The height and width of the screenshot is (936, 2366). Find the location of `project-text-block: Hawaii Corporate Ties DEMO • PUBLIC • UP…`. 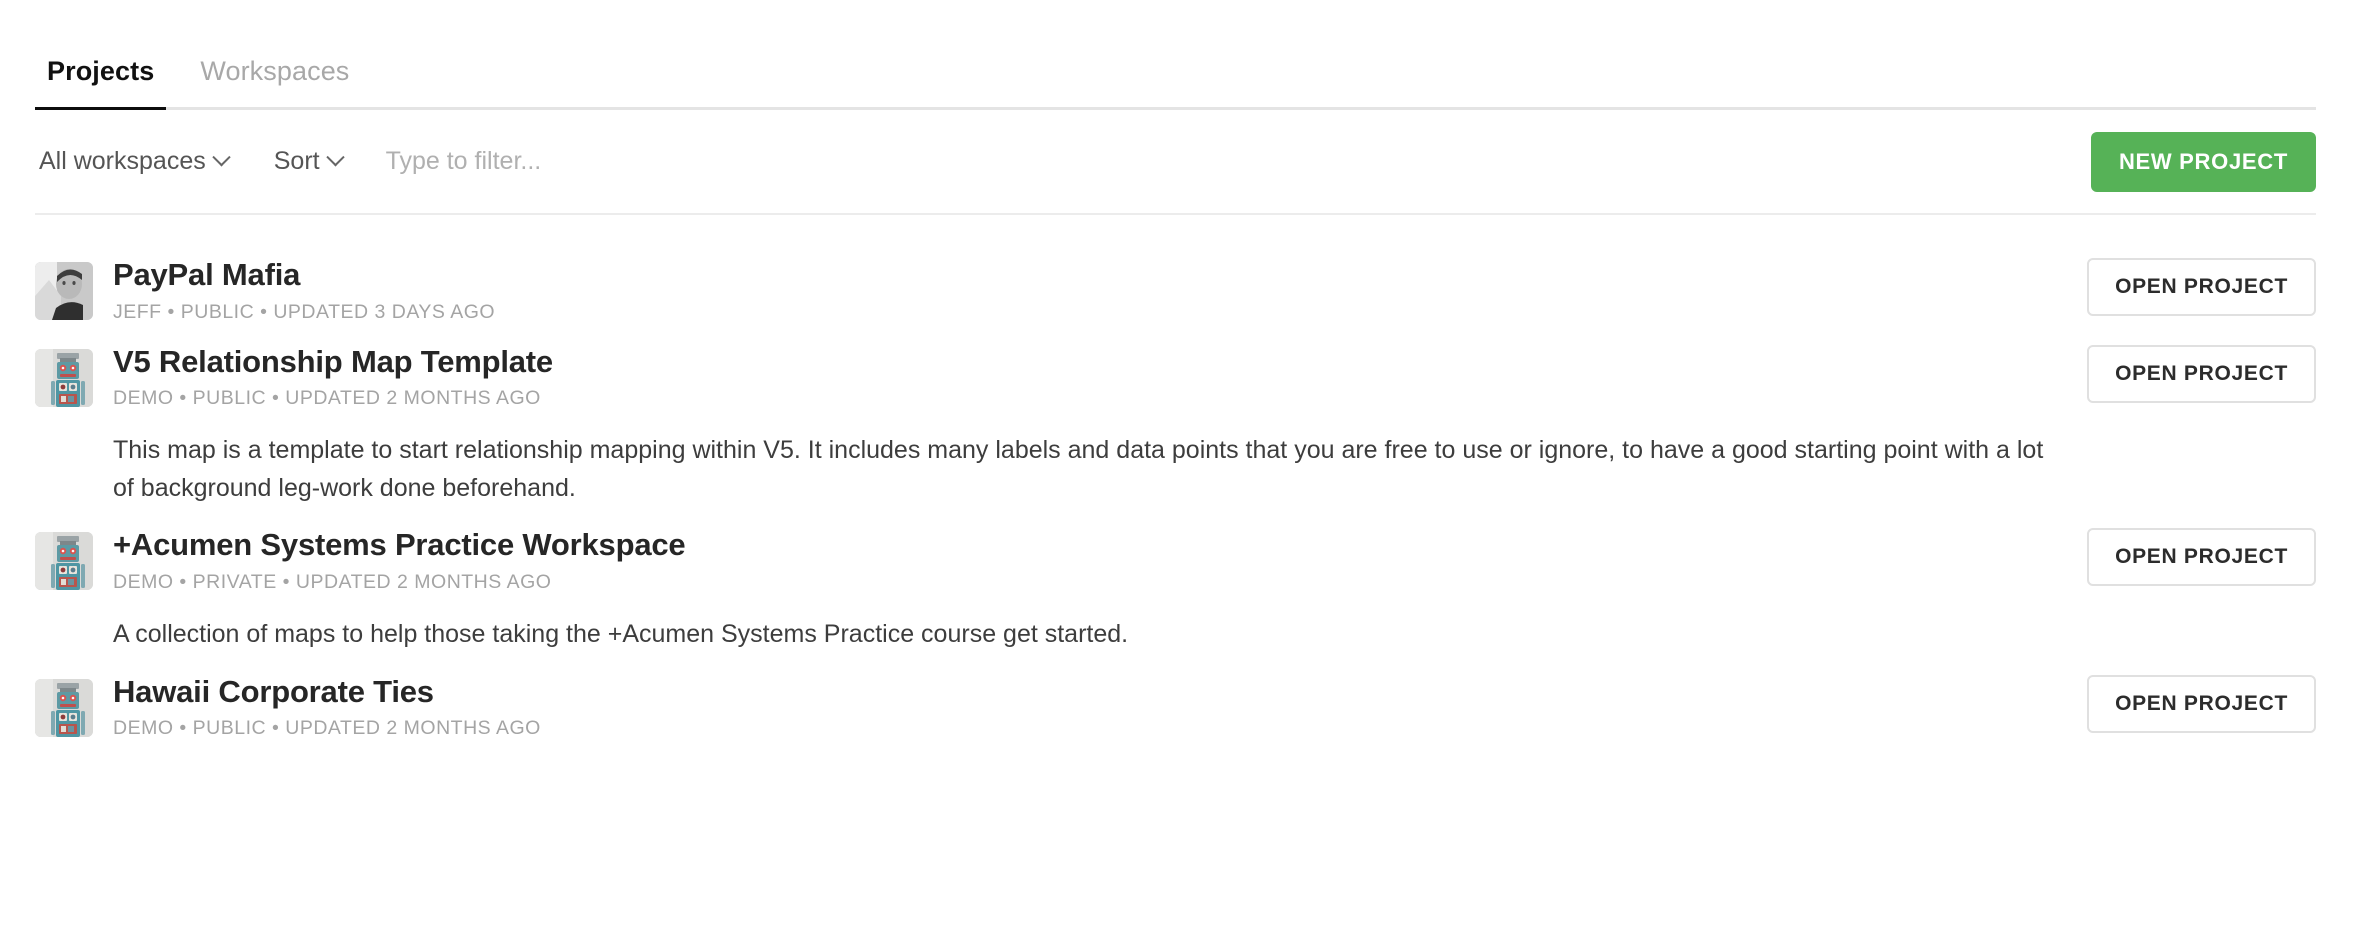

project-text-block: Hawaii Corporate Ties DEMO • PUBLIC • UP… is located at coordinates (1085, 707).